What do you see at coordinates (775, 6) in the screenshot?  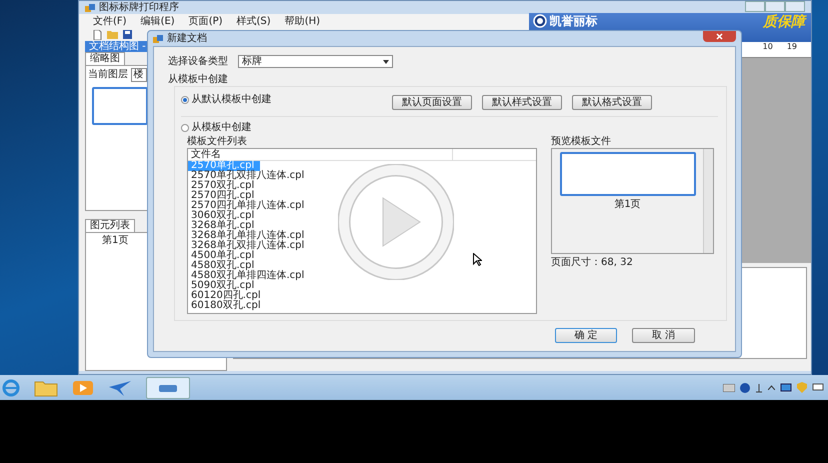 I see `maximize-button` at bounding box center [775, 6].